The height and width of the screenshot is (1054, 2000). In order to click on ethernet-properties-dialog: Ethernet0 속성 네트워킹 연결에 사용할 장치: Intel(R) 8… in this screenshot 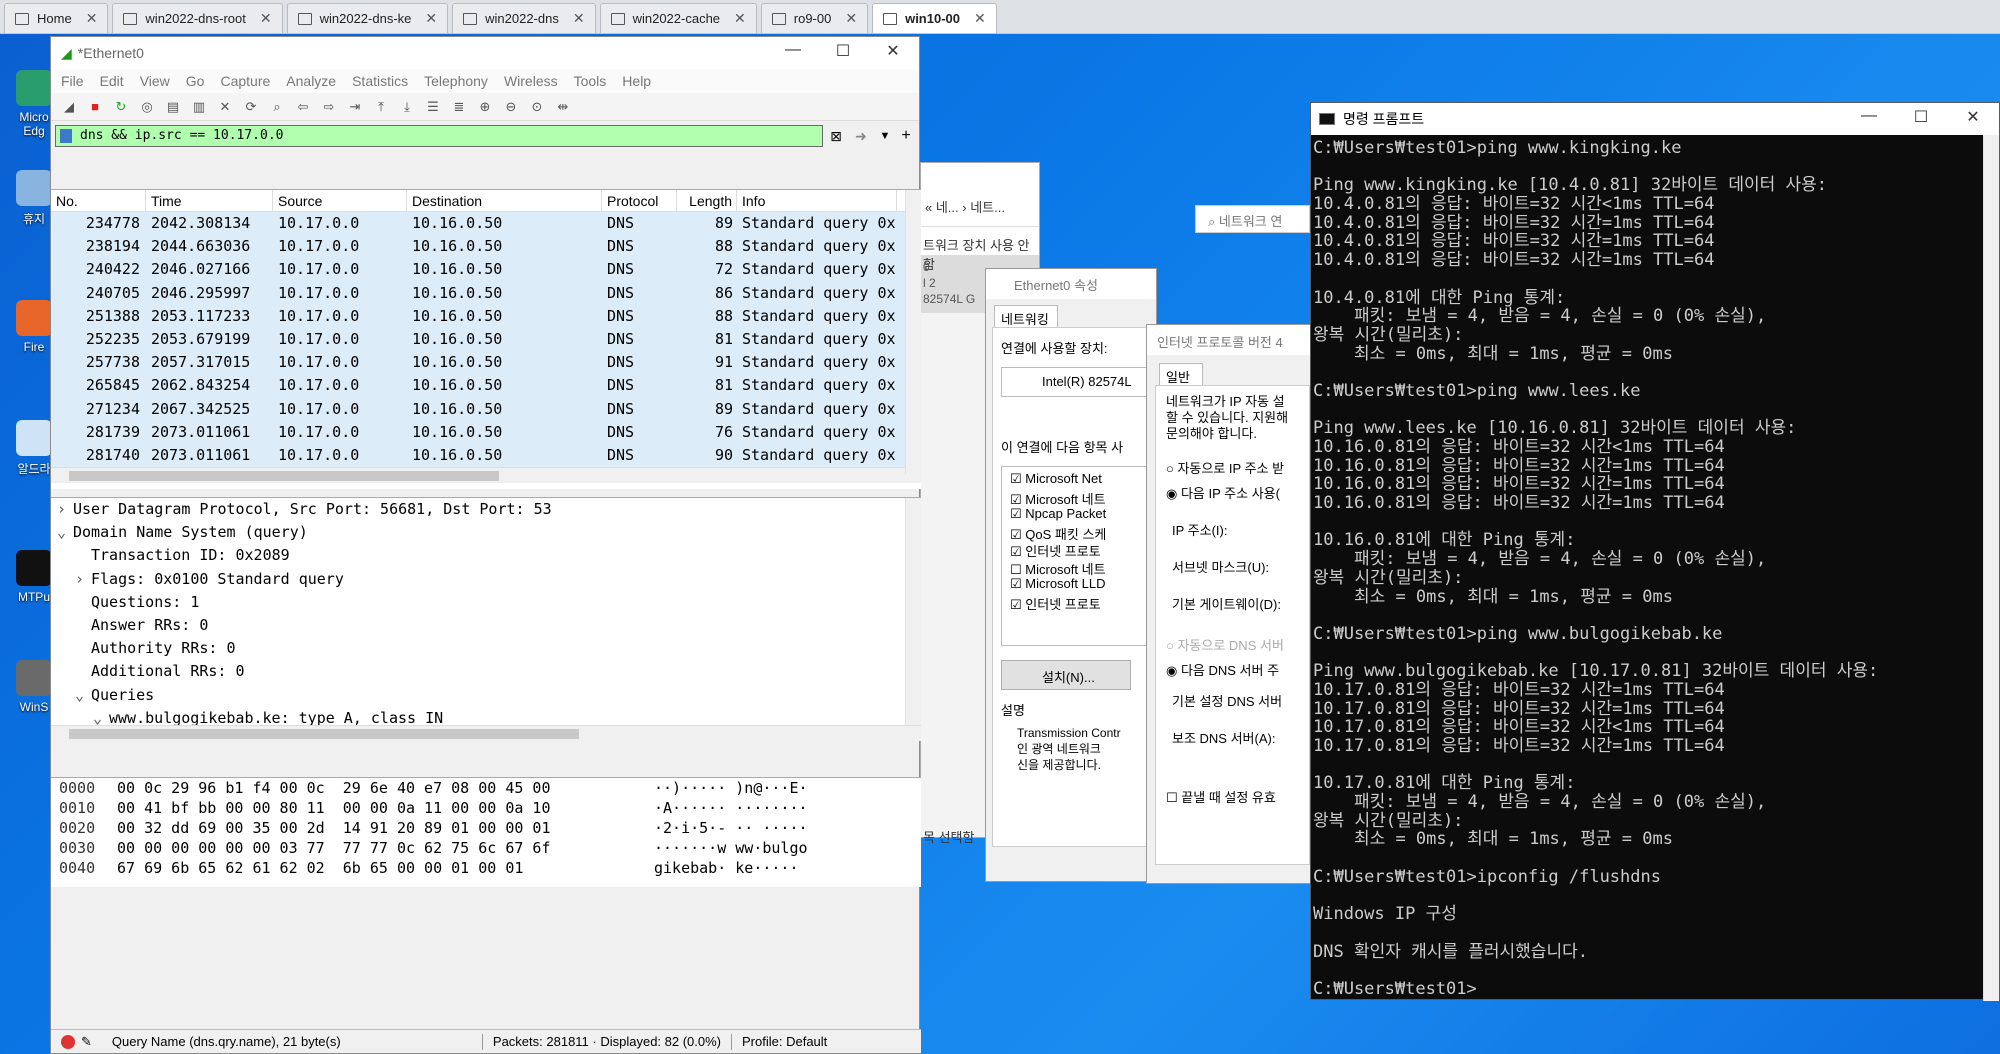, I will do `click(1071, 575)`.